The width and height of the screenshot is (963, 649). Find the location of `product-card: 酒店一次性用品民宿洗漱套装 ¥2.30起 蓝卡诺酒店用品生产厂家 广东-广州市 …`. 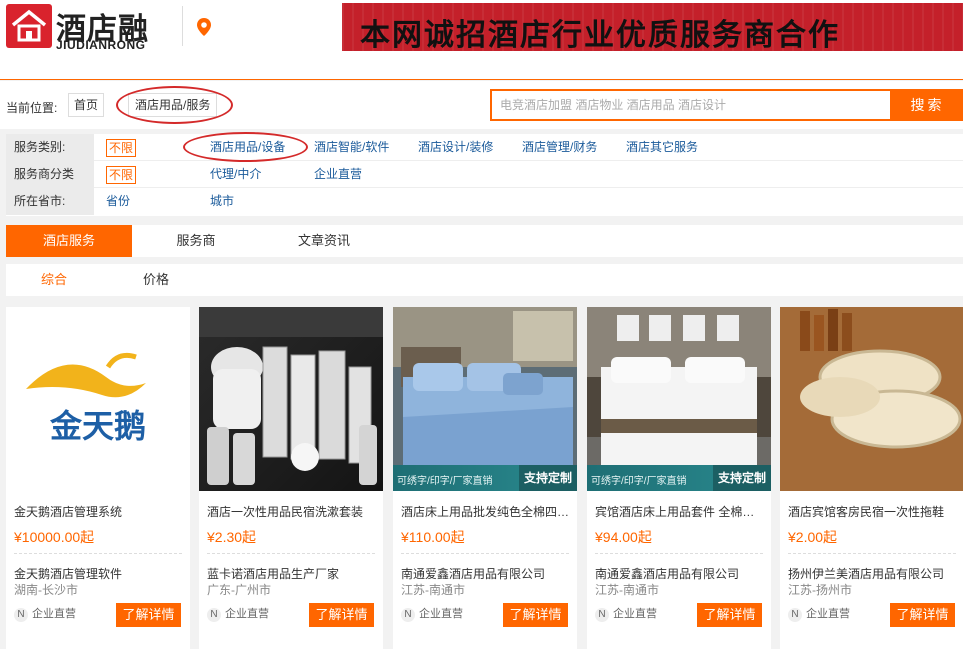

product-card: 酒店一次性用品民宿洗漱套装 ¥2.30起 蓝卡诺酒店用品生产厂家 广东-广州市 … is located at coordinates (291, 478).